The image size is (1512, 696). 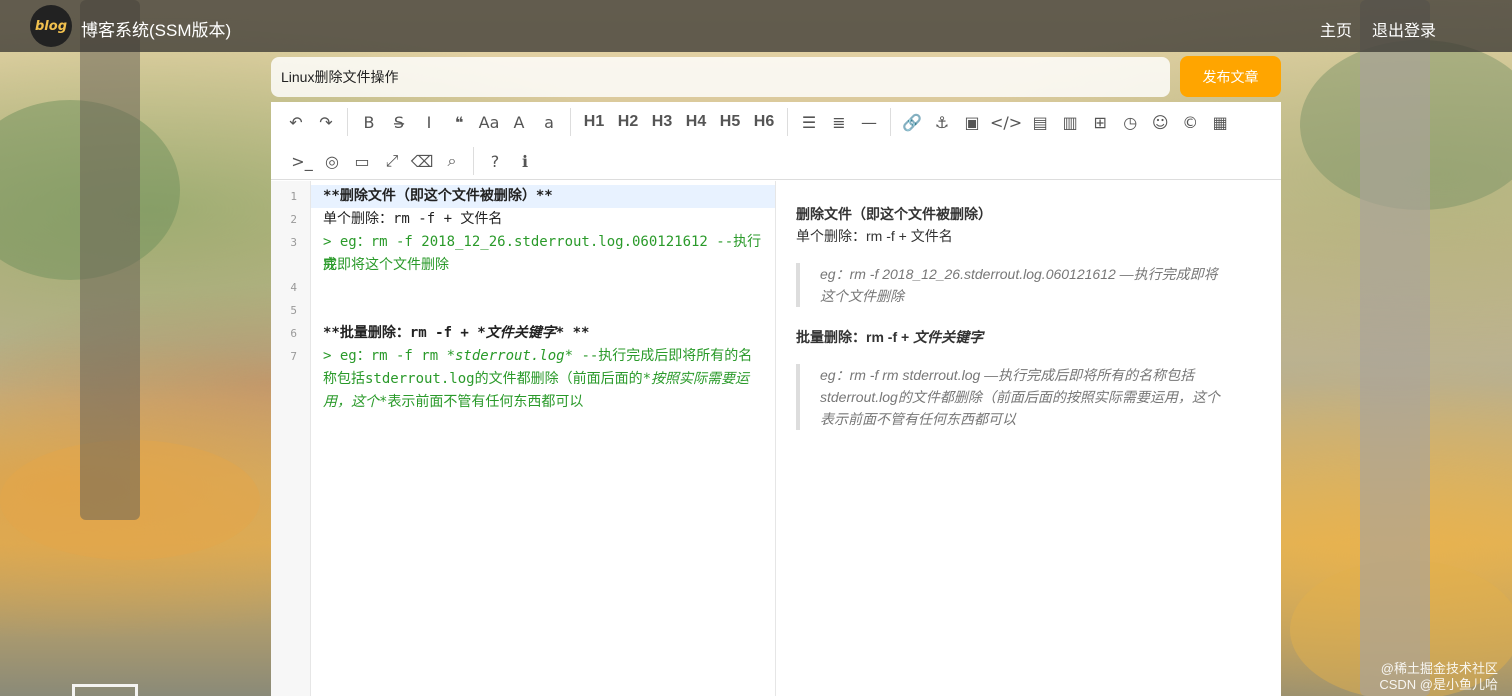 What do you see at coordinates (809, 122) in the screenshot?
I see `unordered-list-icon: ☰` at bounding box center [809, 122].